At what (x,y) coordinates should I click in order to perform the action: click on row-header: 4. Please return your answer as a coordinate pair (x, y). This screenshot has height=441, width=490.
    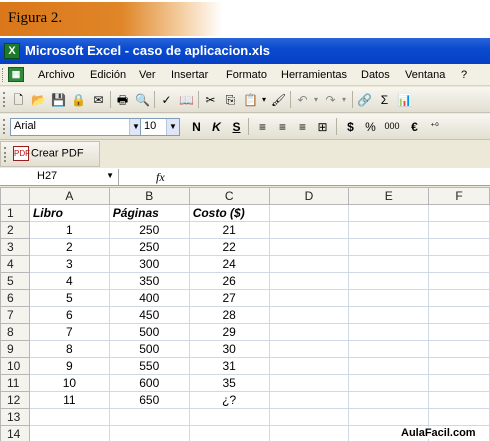
    Looking at the image, I should click on (15, 264).